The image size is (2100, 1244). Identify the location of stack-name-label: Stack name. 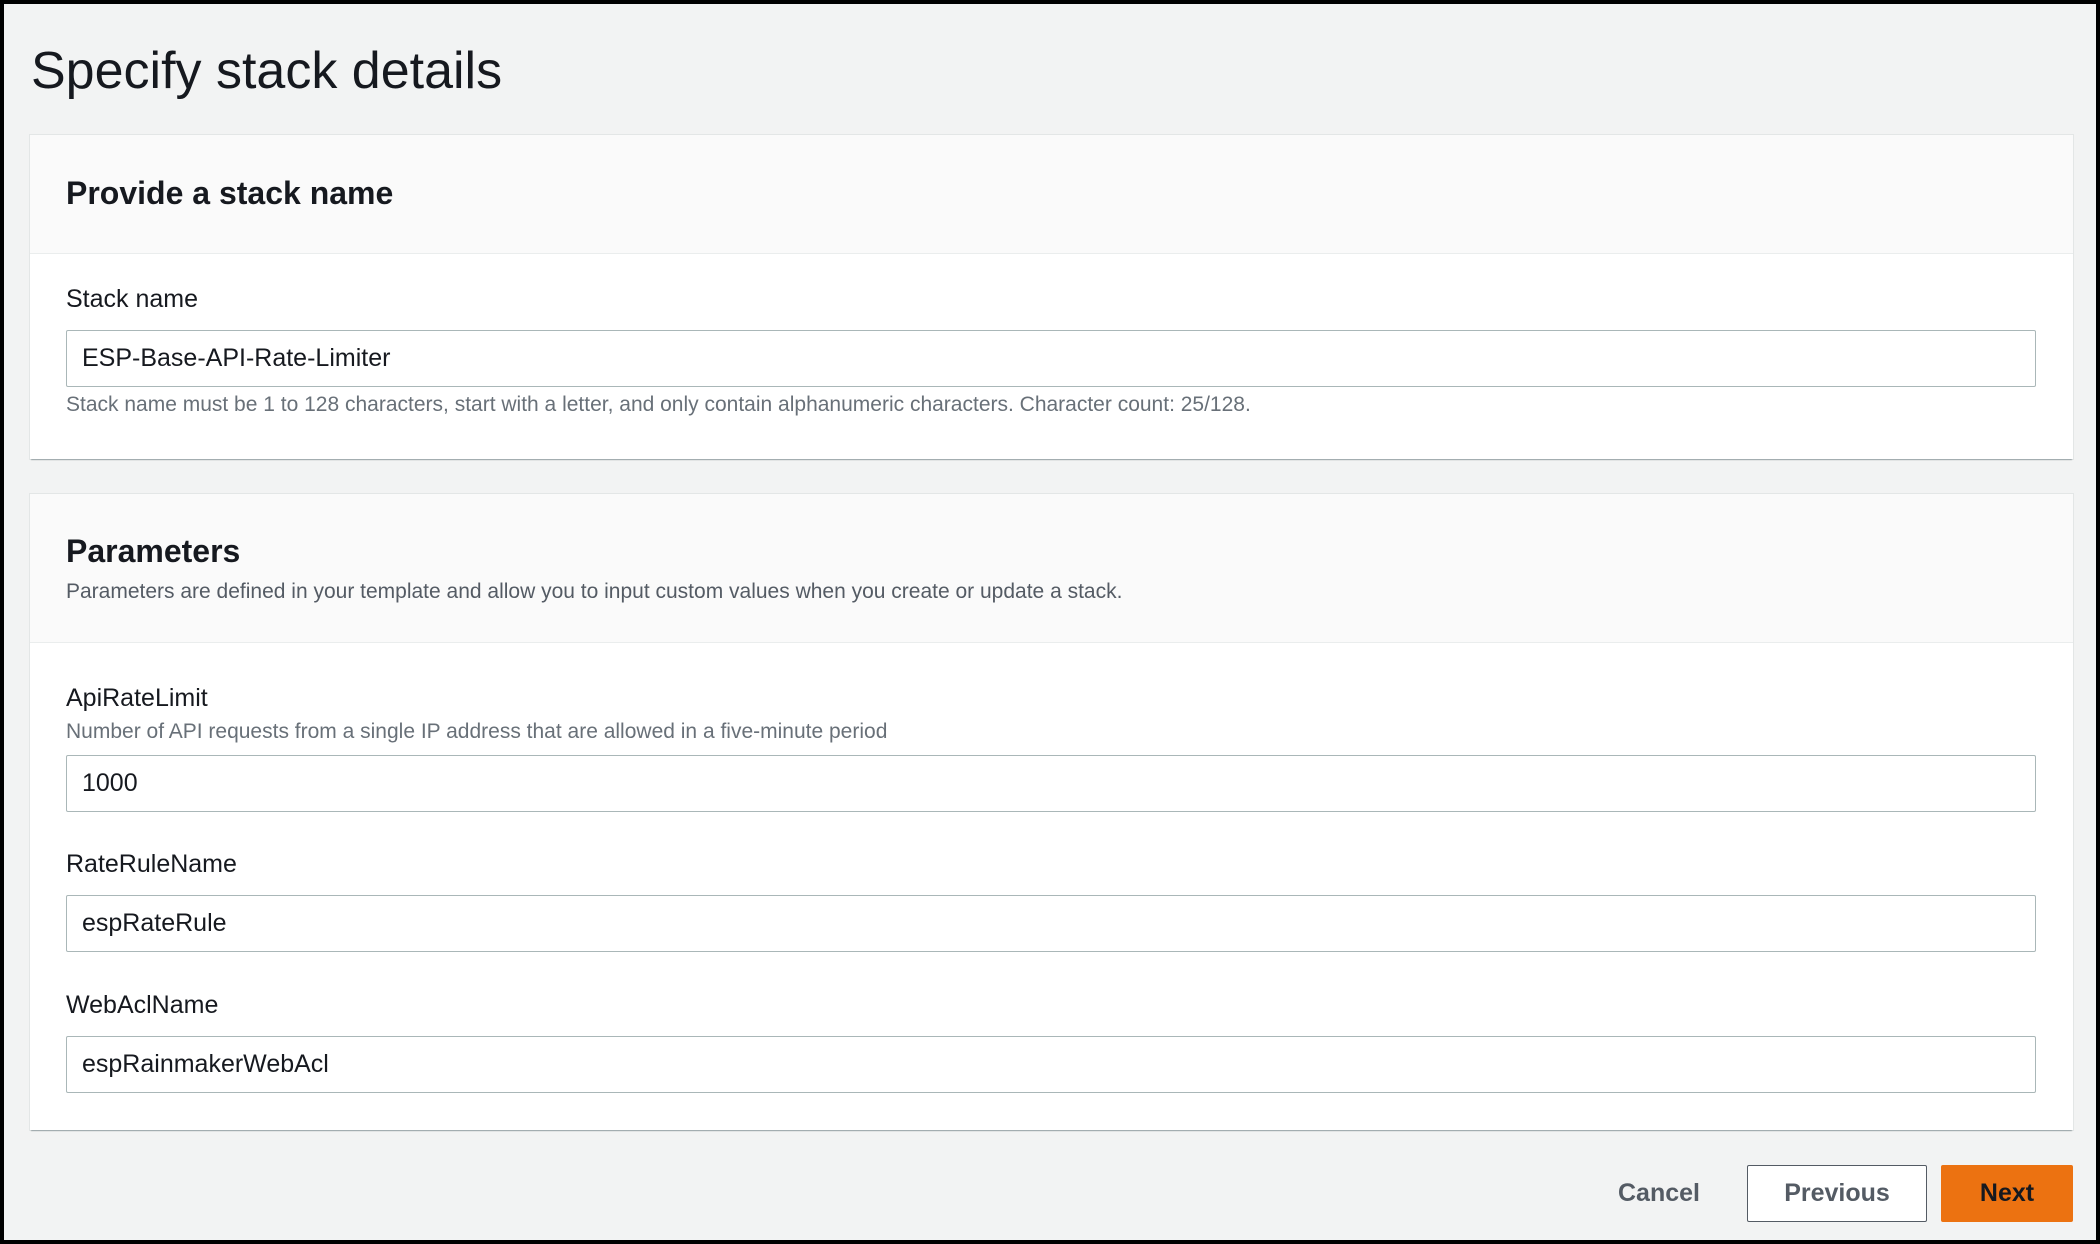
(132, 299).